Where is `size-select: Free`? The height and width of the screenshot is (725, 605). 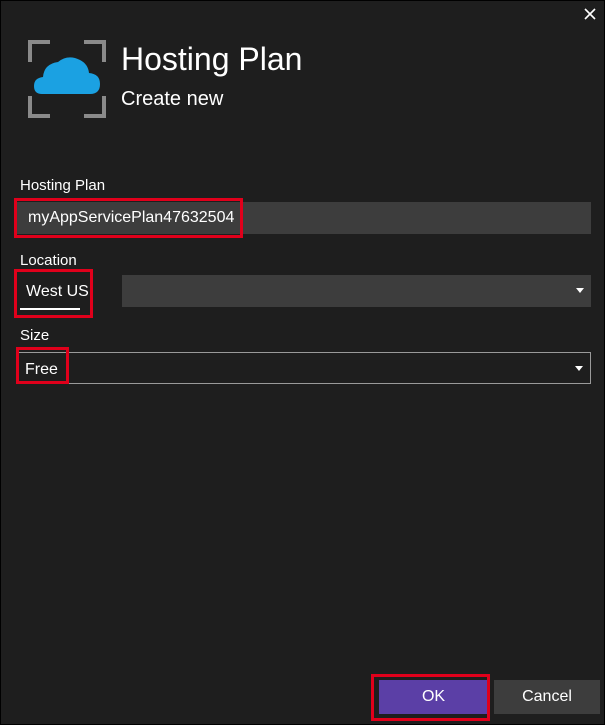 size-select: Free is located at coordinates (303, 368).